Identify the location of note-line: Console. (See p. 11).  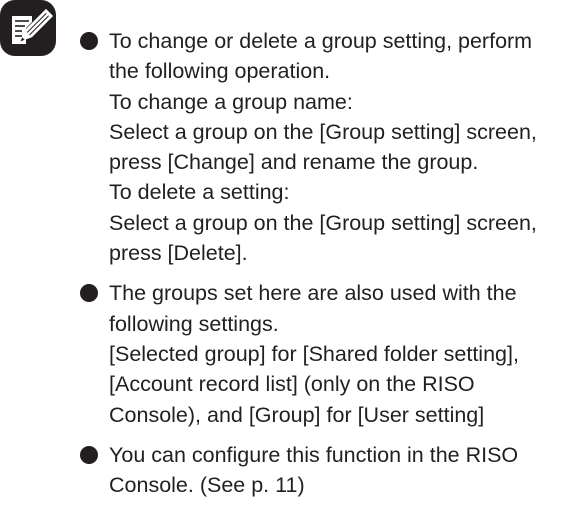
(207, 485).